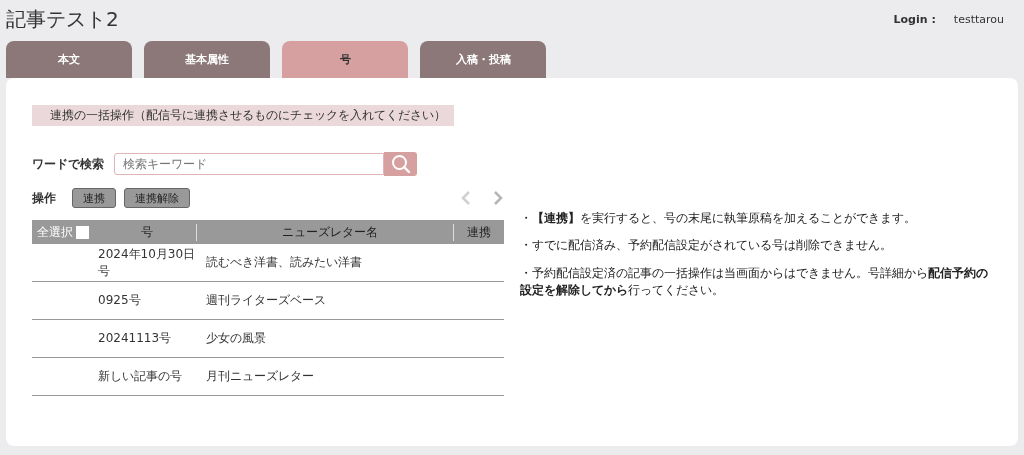  I want to click on note-text: ・予約配信設定済の記事の一括操作は当画面からはできません。号詳細から配信予約の設定を解除してから行ってください。, so click(754, 282).